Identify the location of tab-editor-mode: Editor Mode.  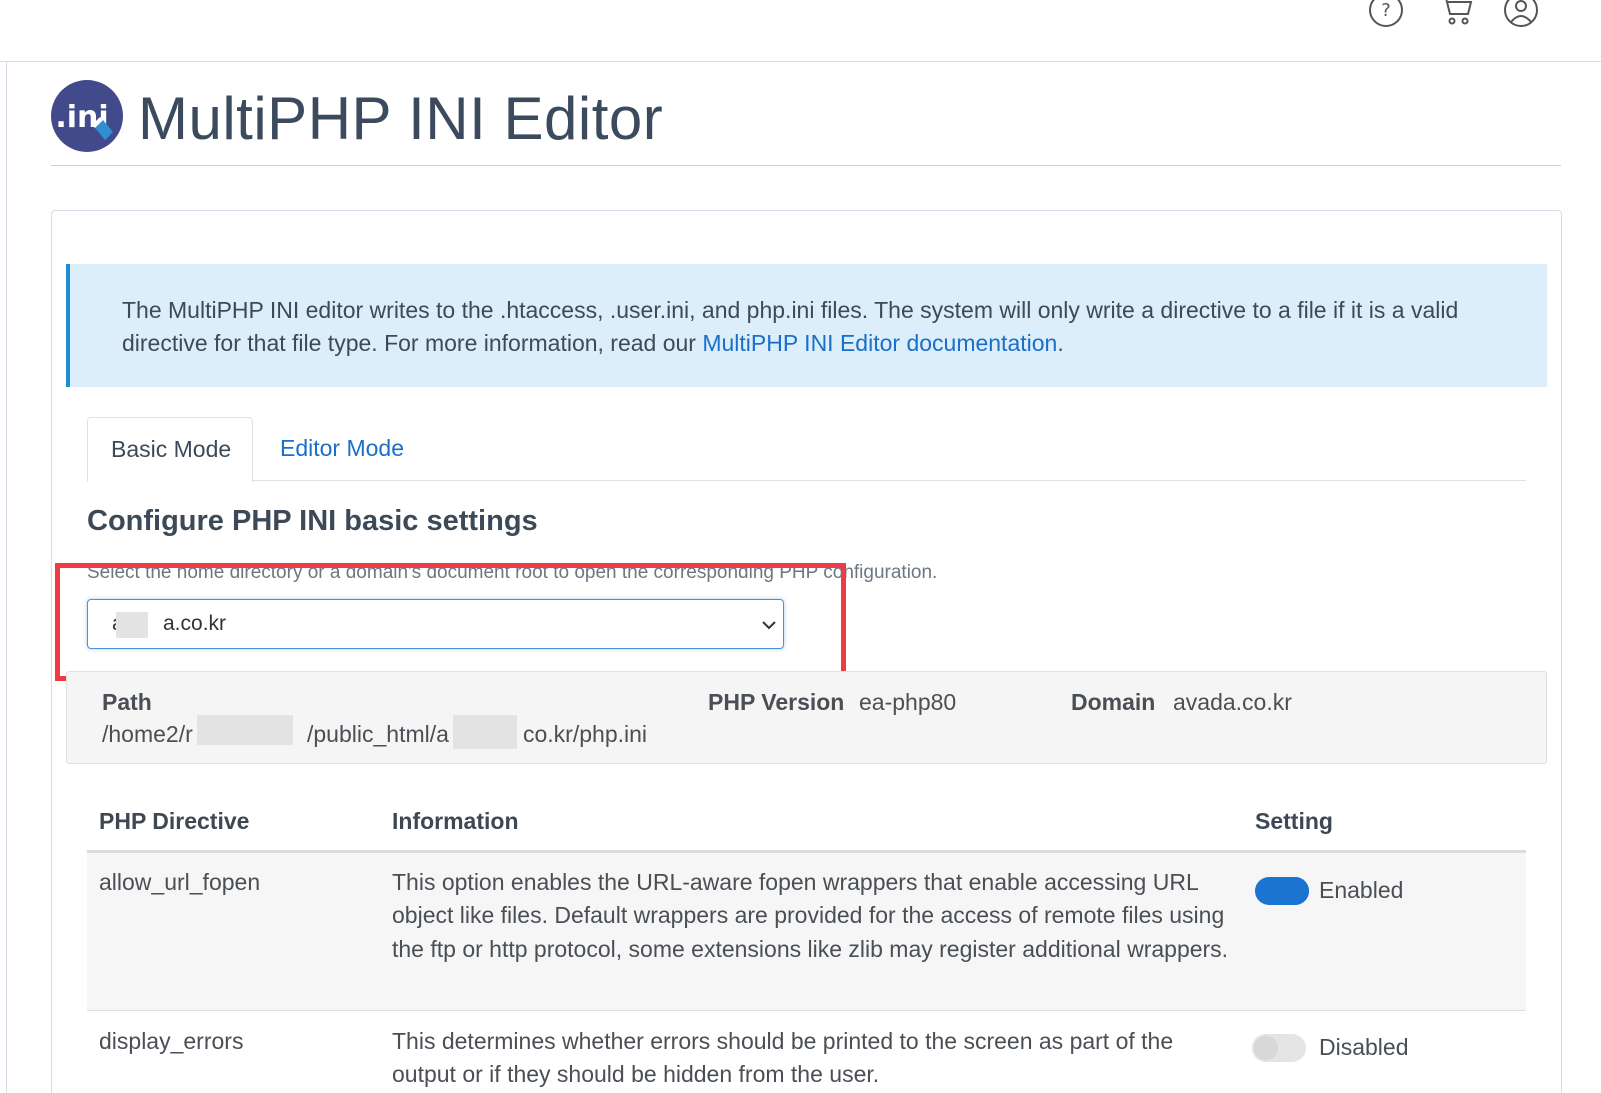
(342, 448).